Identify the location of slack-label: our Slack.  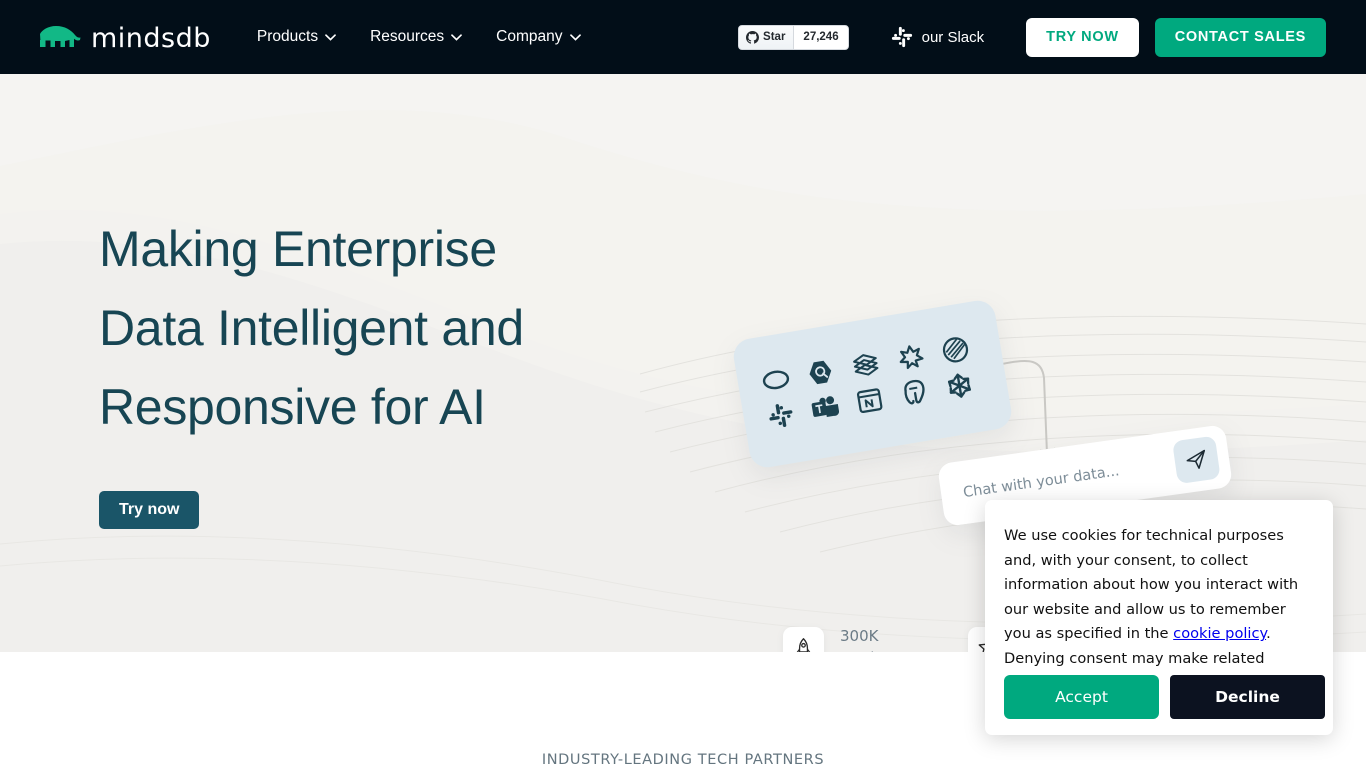
(953, 37).